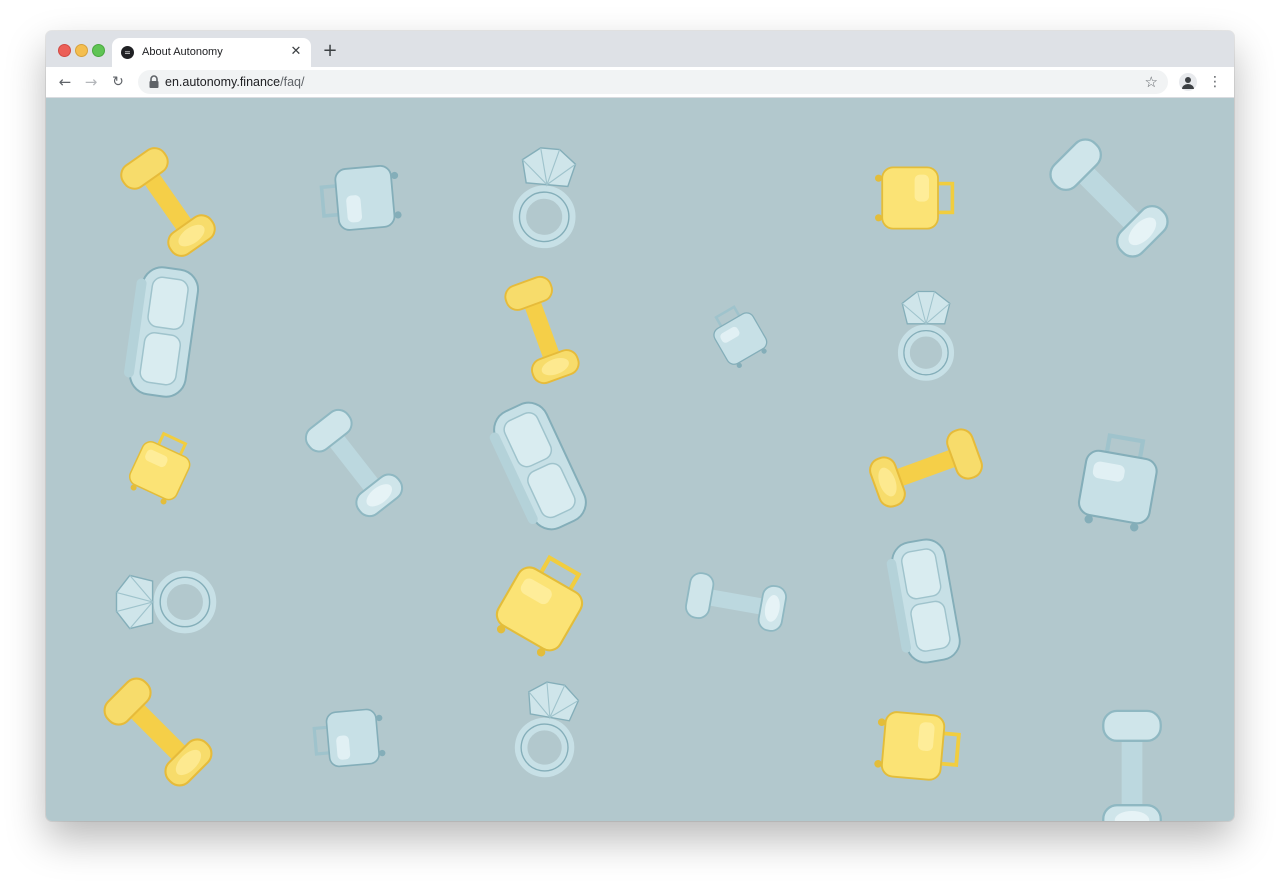 The width and height of the screenshot is (1280, 882). What do you see at coordinates (1151, 82) in the screenshot?
I see `bookmark-star-icon: ☆` at bounding box center [1151, 82].